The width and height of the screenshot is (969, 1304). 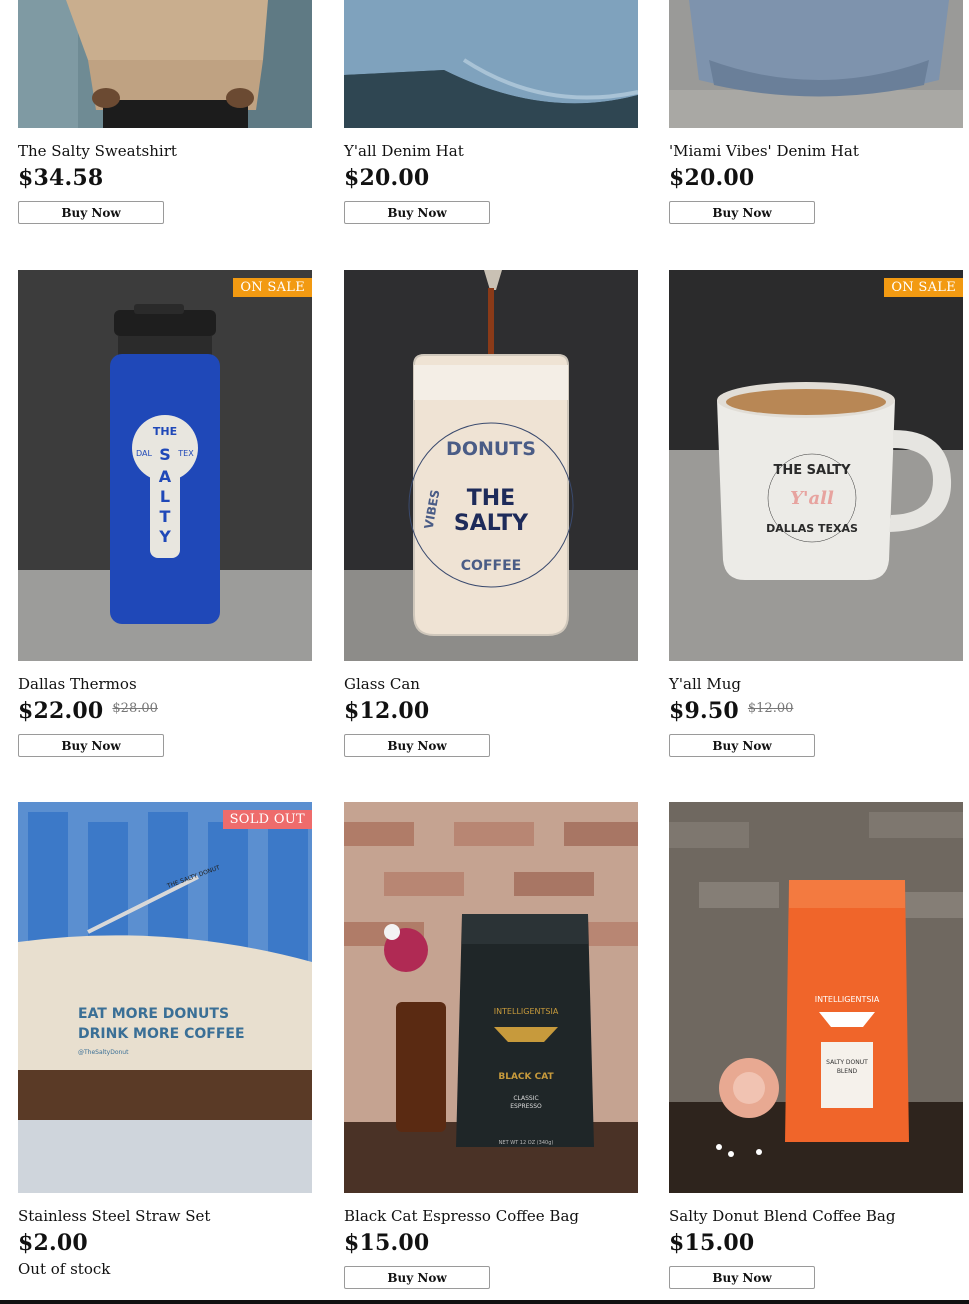 I want to click on black-cat-text: INTELLIGENTSIA, so click(x=526, y=1011).